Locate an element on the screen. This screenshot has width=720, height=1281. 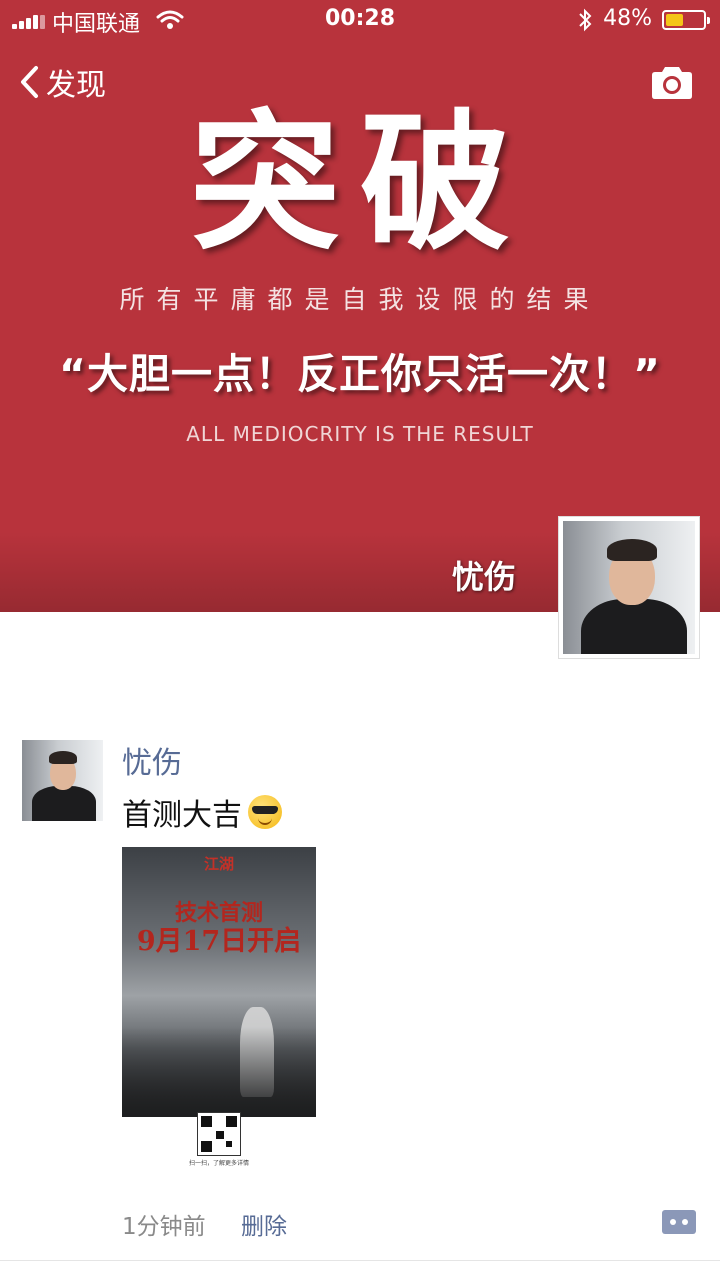
delete-button: 删除 is located at coordinates (264, 1224).